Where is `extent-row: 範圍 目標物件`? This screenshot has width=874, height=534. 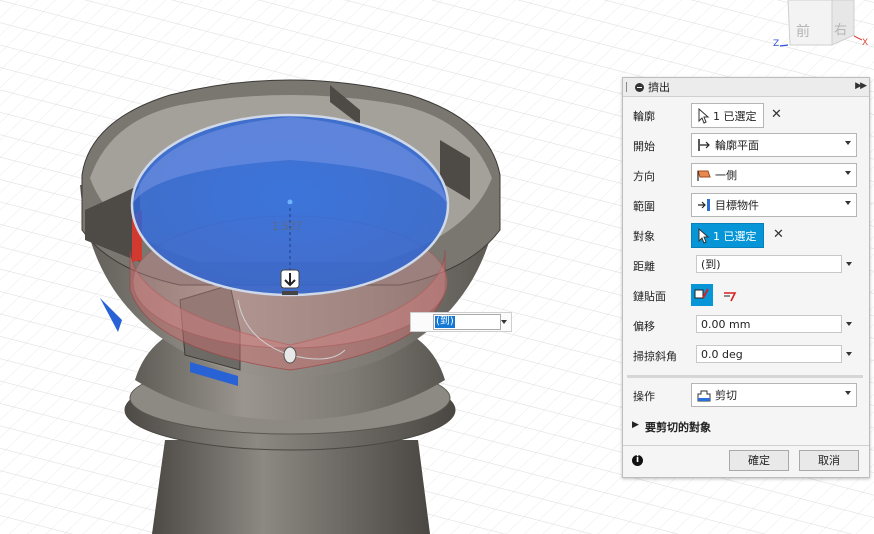
extent-row: 範圍 目標物件 is located at coordinates (746, 205).